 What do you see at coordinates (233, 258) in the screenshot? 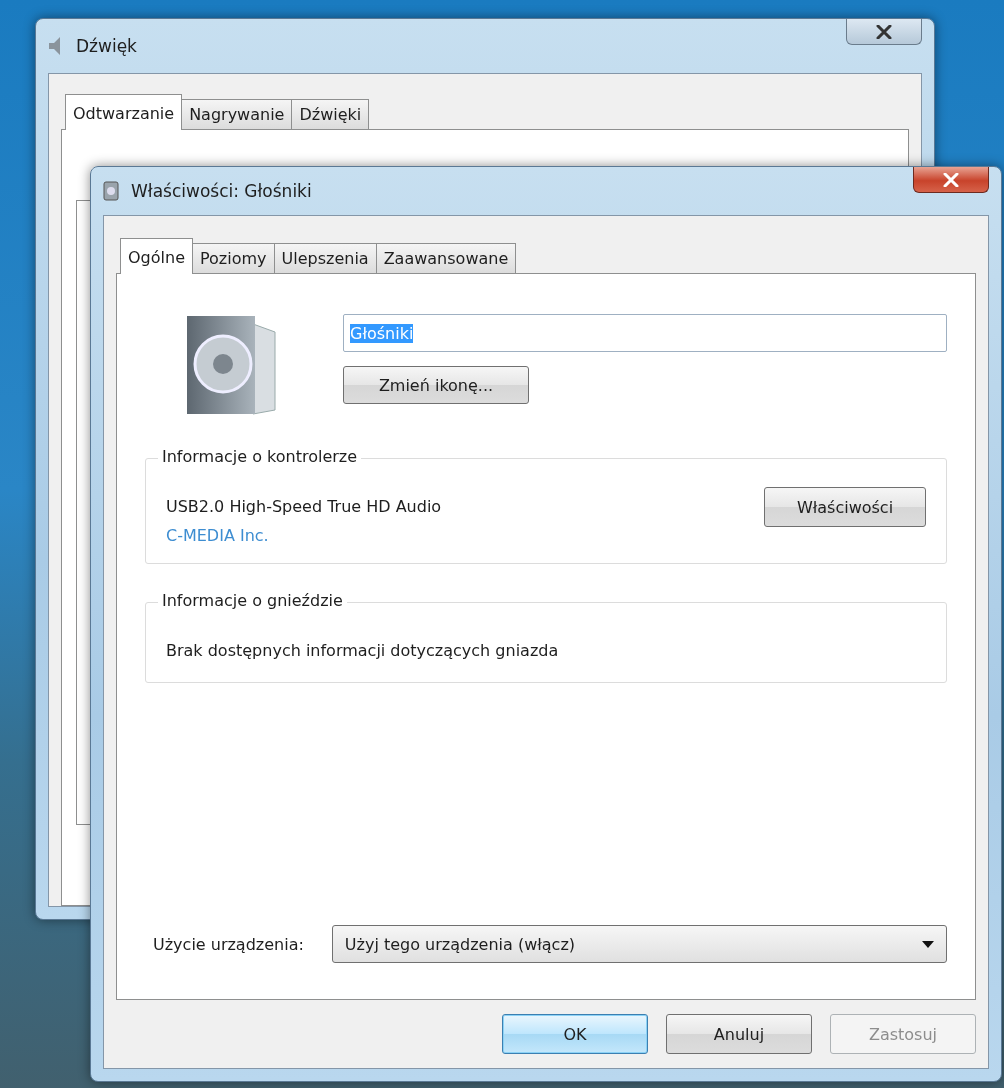
I see `tab: Poziomy` at bounding box center [233, 258].